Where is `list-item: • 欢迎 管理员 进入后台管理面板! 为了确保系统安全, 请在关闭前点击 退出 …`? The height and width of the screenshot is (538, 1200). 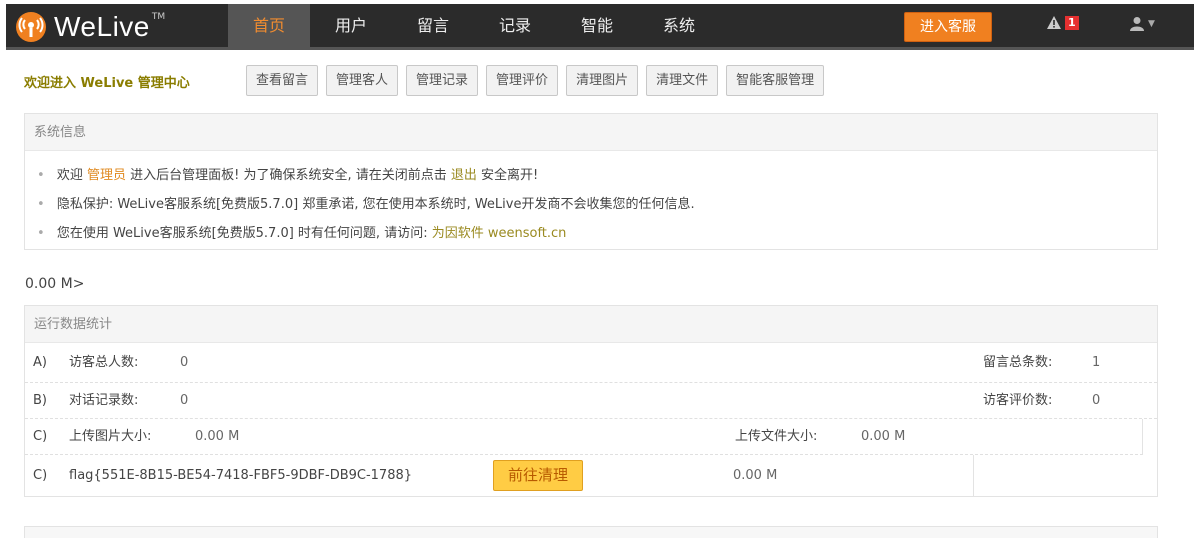
list-item: • 欢迎 管理员 进入后台管理面板! 为了确保系统安全, 请在关闭前点击 退出 … is located at coordinates (288, 175).